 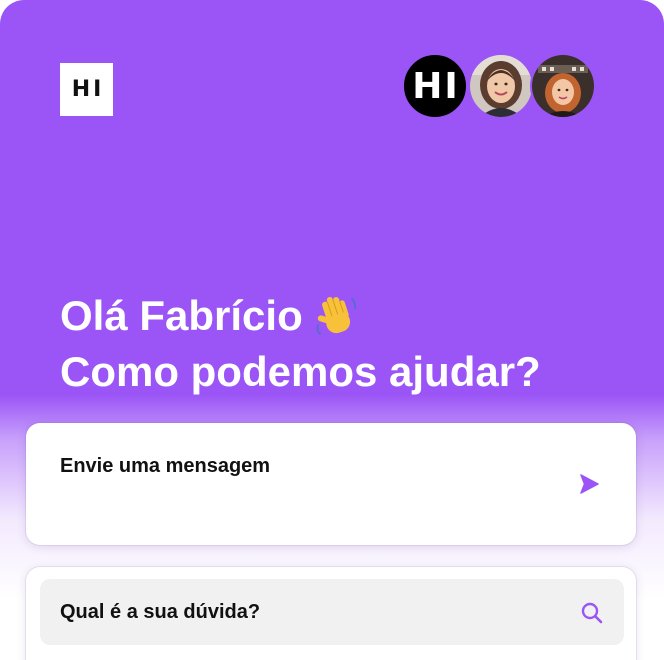 I want to click on brand-logo: HI, so click(x=86, y=89).